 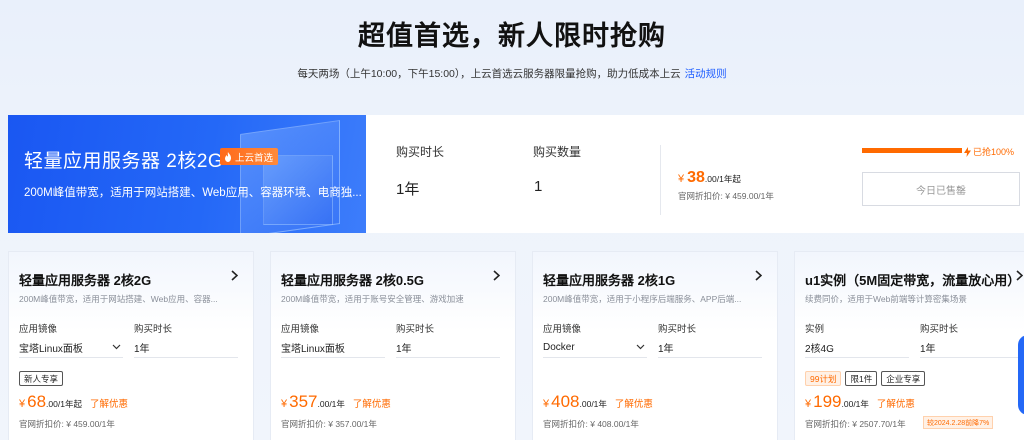 What do you see at coordinates (827, 401) in the screenshot?
I see `card-price-number: 199` at bounding box center [827, 401].